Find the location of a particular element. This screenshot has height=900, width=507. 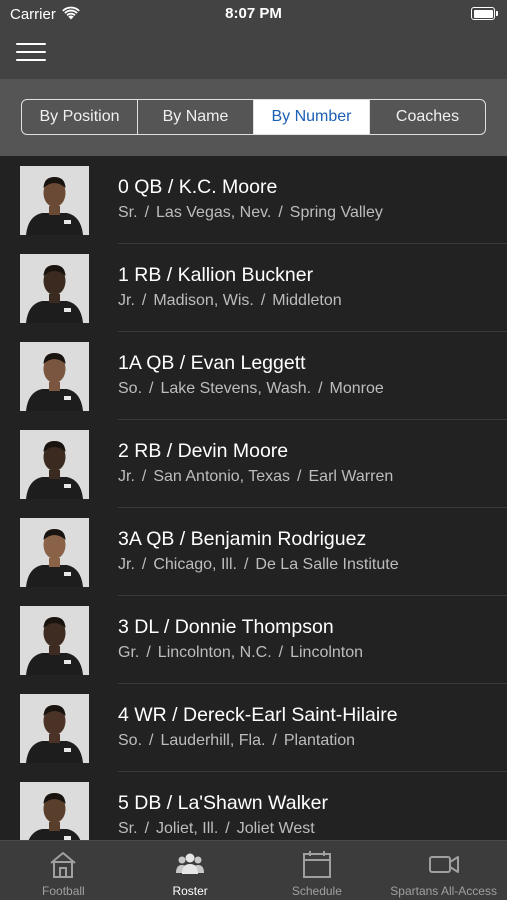

player-title: 2 RB / Devin Moore is located at coordinates (203, 451).